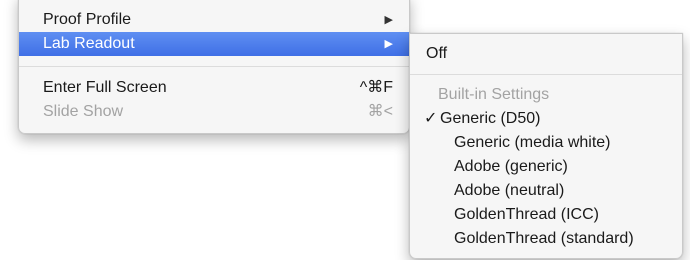 This screenshot has height=260, width=690. What do you see at coordinates (546, 119) in the screenshot?
I see `submenu-item-generic-d50: ✓ Generic (D50)` at bounding box center [546, 119].